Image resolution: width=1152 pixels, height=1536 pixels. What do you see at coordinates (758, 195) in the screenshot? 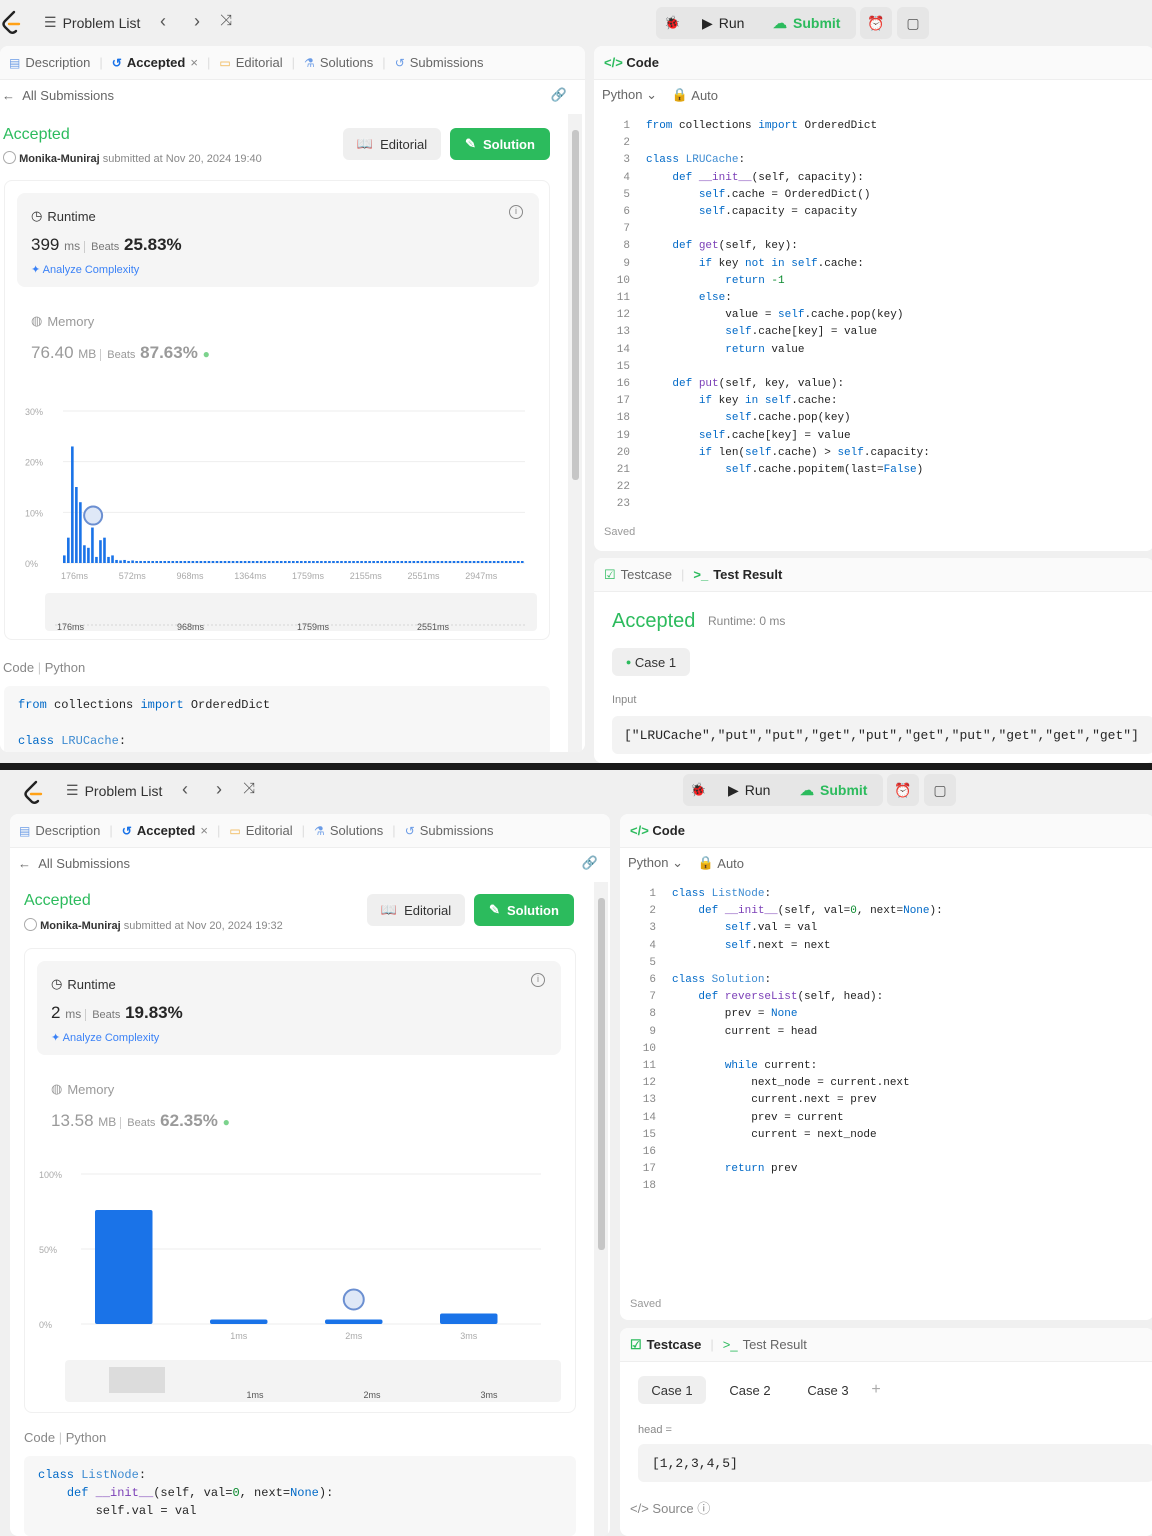
I see `code-line: self.cache = OrderedDict()` at bounding box center [758, 195].